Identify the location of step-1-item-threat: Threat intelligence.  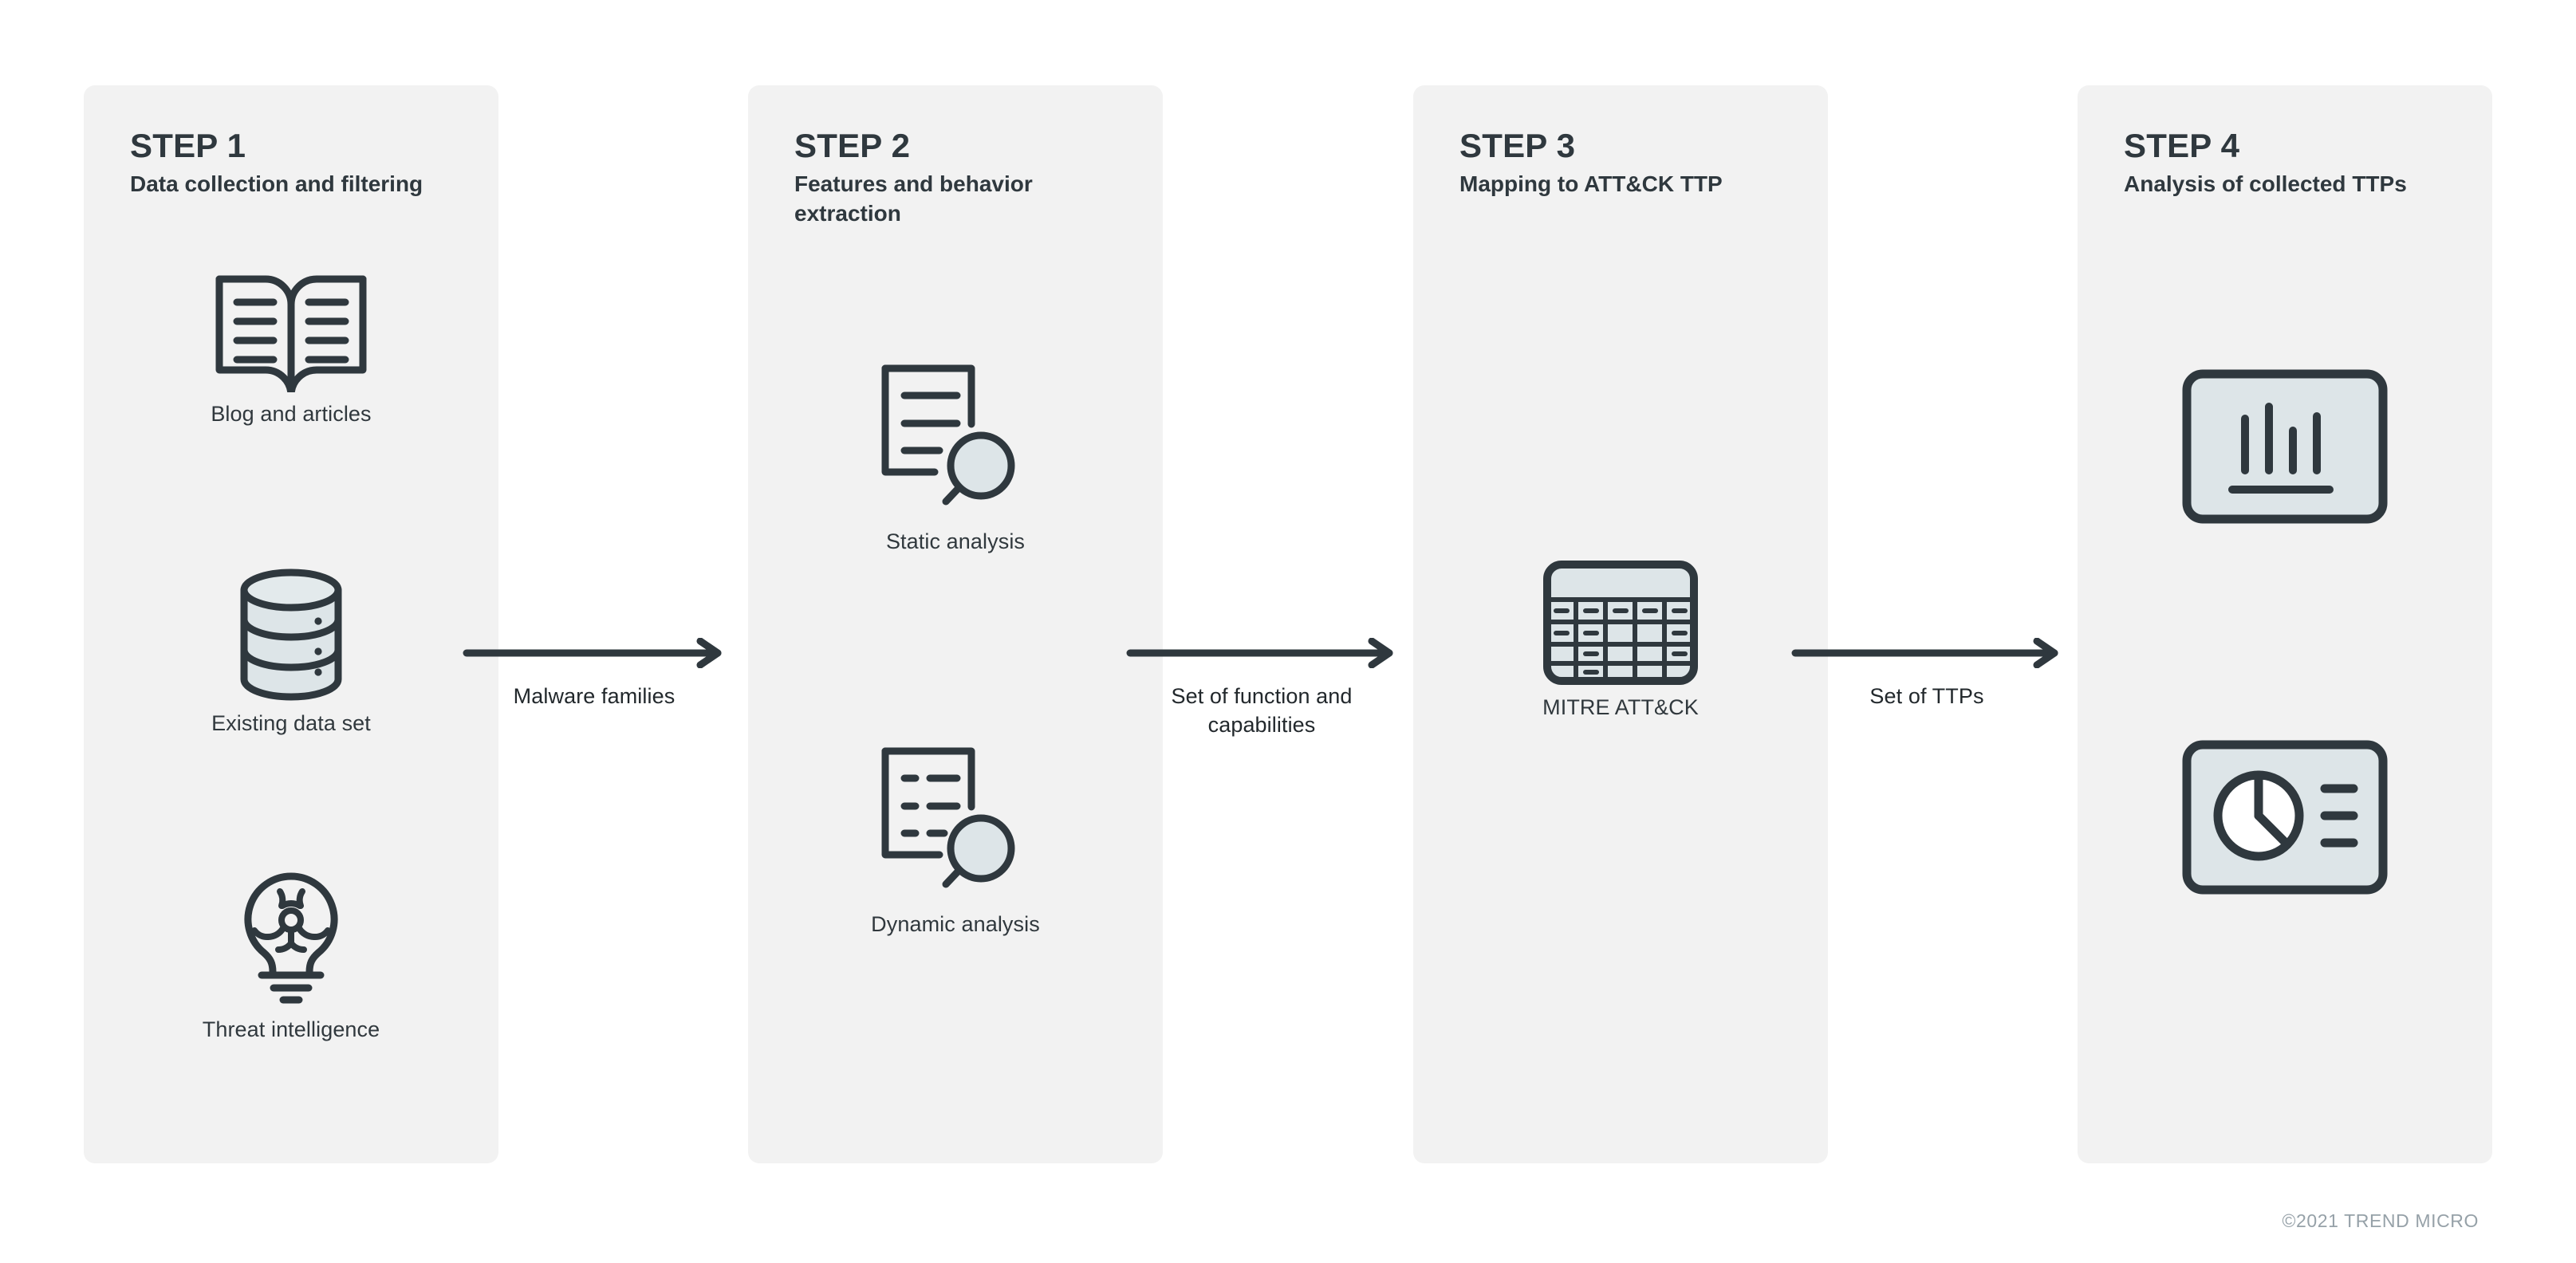
(291, 956).